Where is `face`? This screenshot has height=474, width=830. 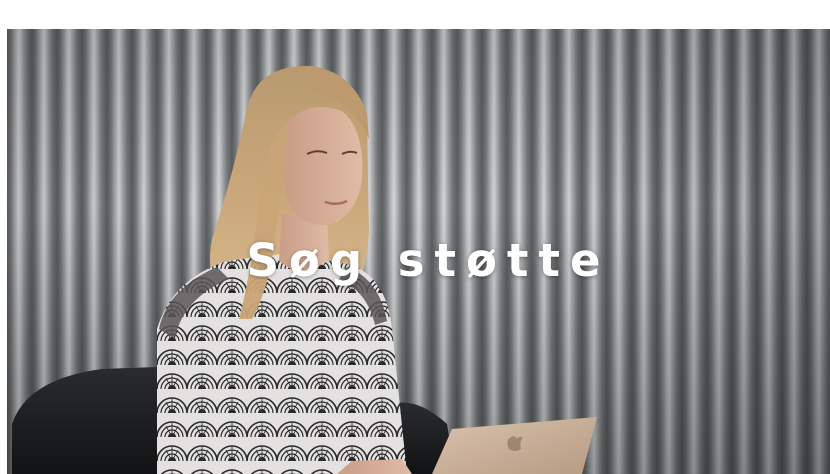 face is located at coordinates (323, 166).